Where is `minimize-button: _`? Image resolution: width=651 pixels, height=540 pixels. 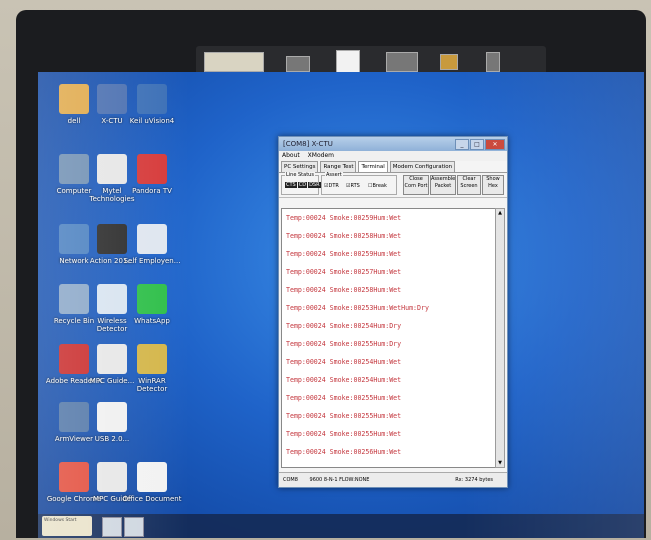
minimize-button: _ is located at coordinates (462, 144).